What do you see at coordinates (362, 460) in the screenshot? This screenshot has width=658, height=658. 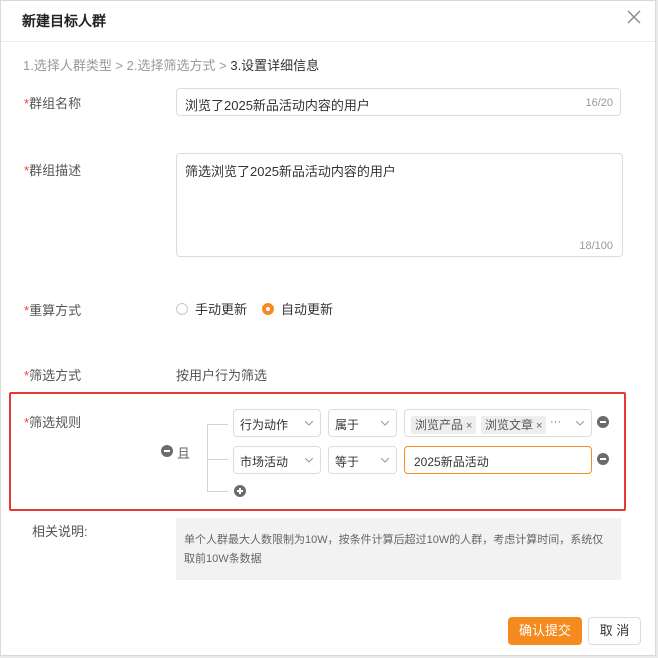 I see `rule2-operator-select: 等于` at bounding box center [362, 460].